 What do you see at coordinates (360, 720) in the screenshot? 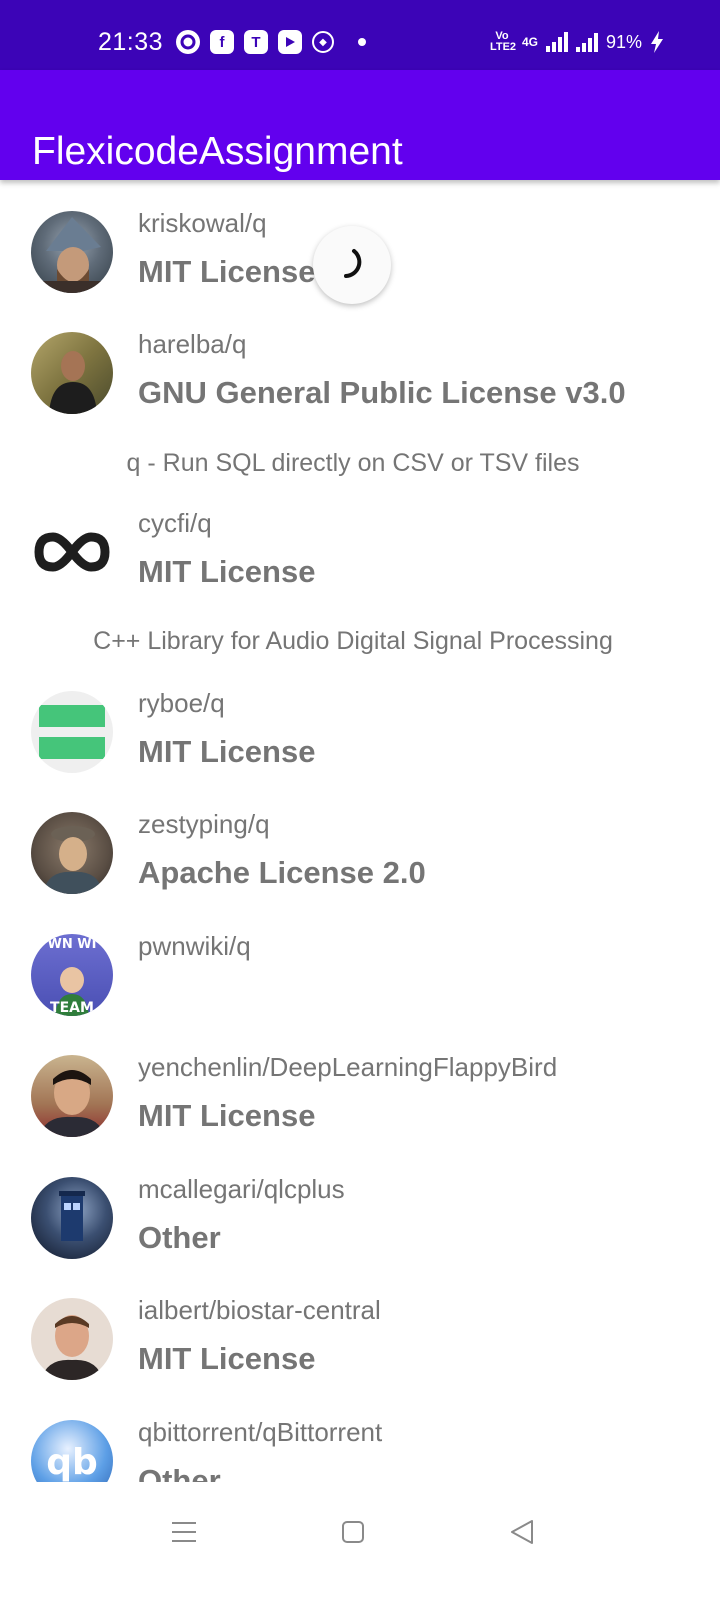
I see `repo-list-item: ryboe/q MIT License` at bounding box center [360, 720].